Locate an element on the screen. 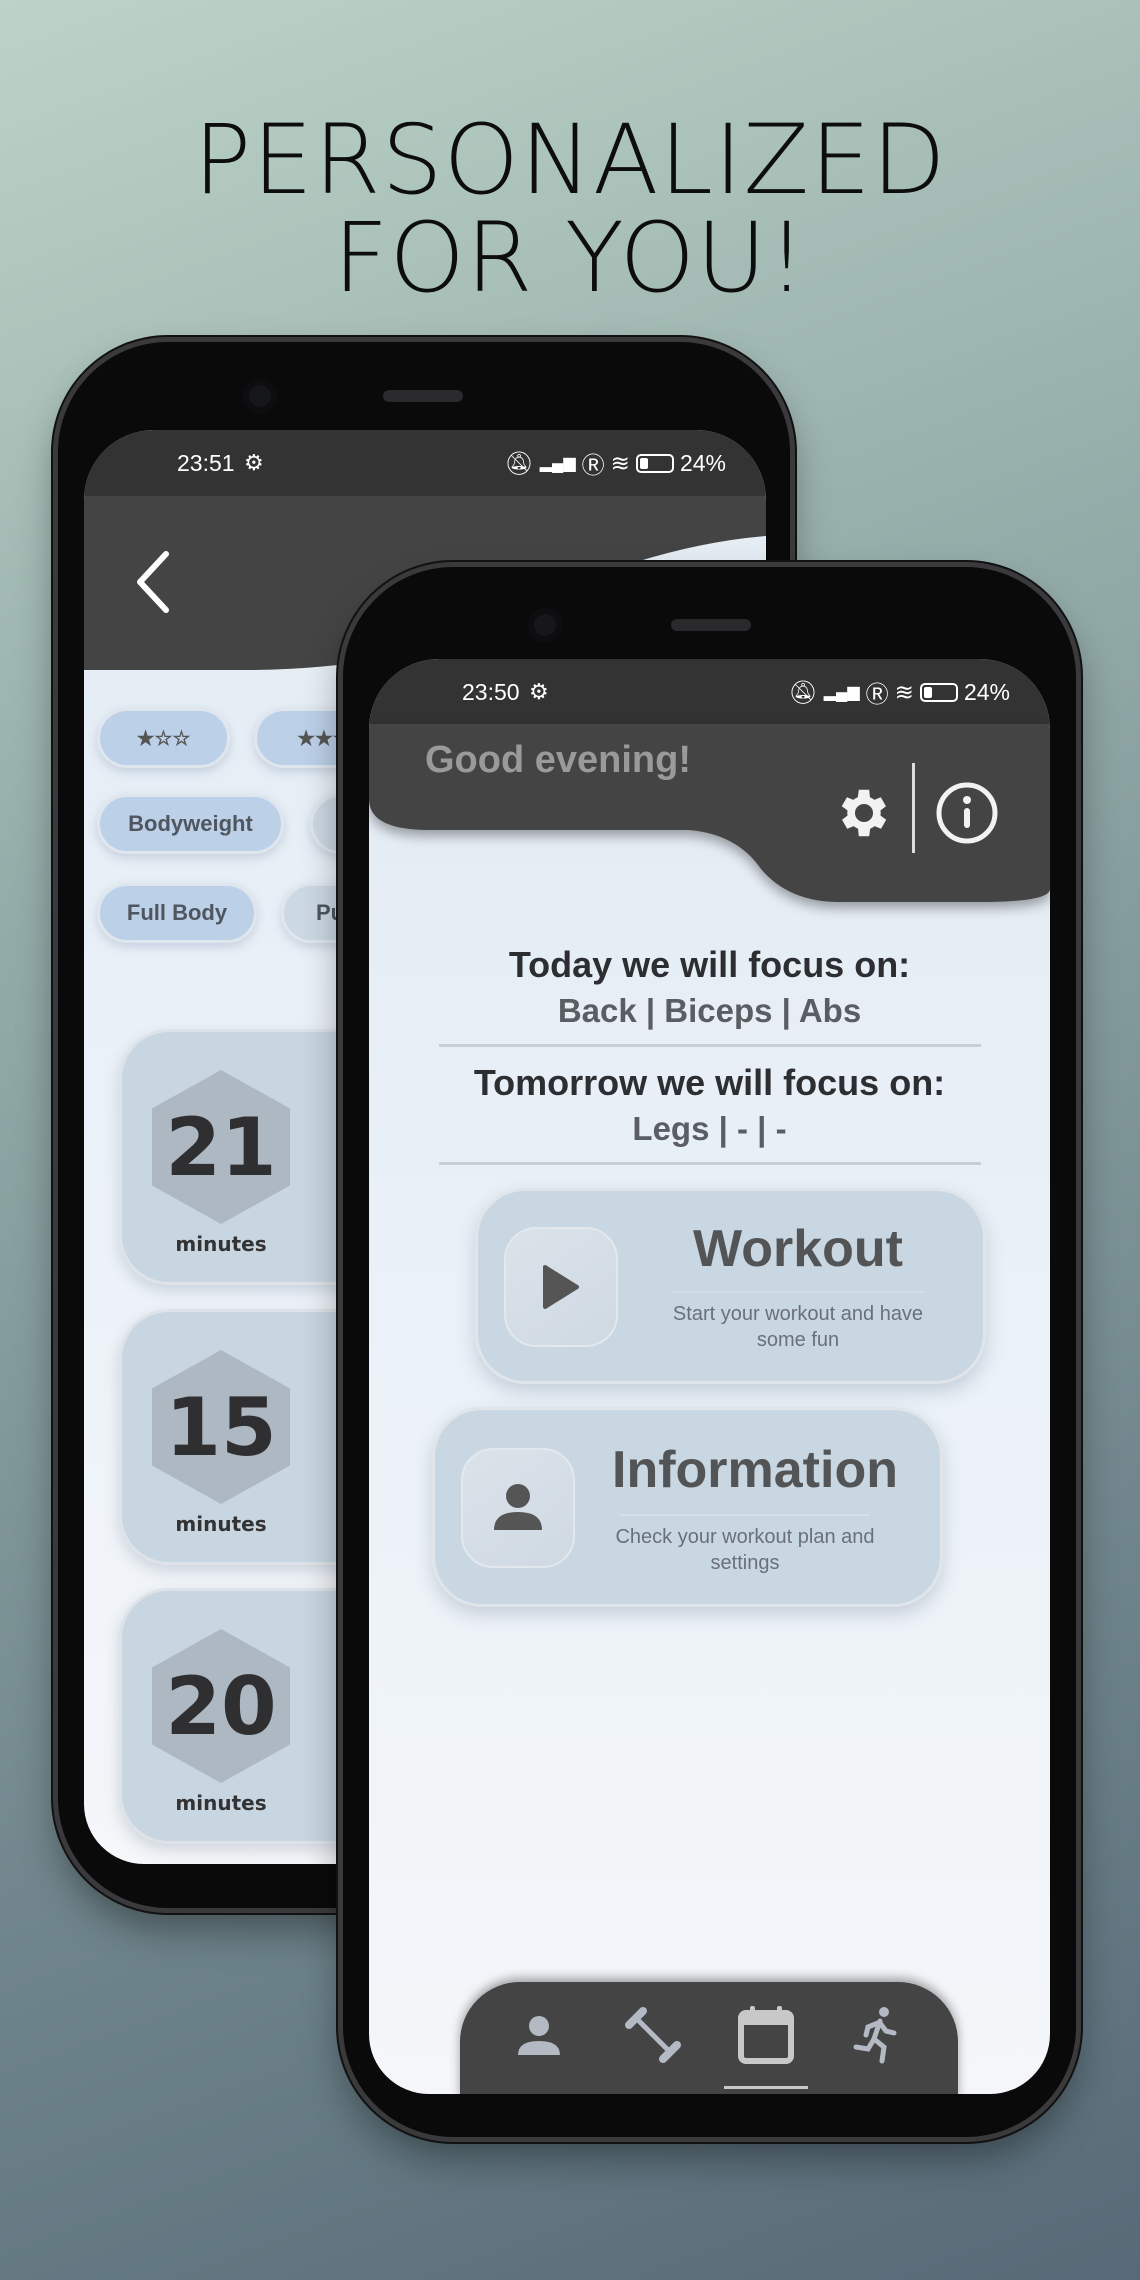 This screenshot has height=2280, width=1140. nav-calendar is located at coordinates (766, 2035).